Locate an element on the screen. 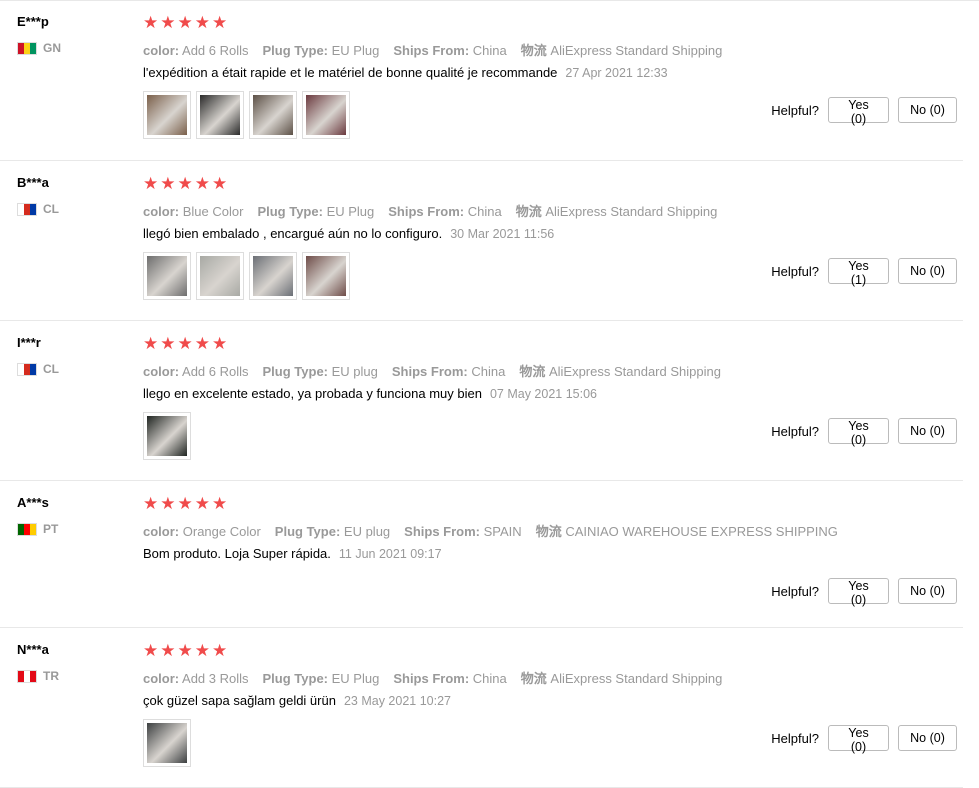  sku-attribute: Plug Type: EU plug is located at coordinates (320, 371).